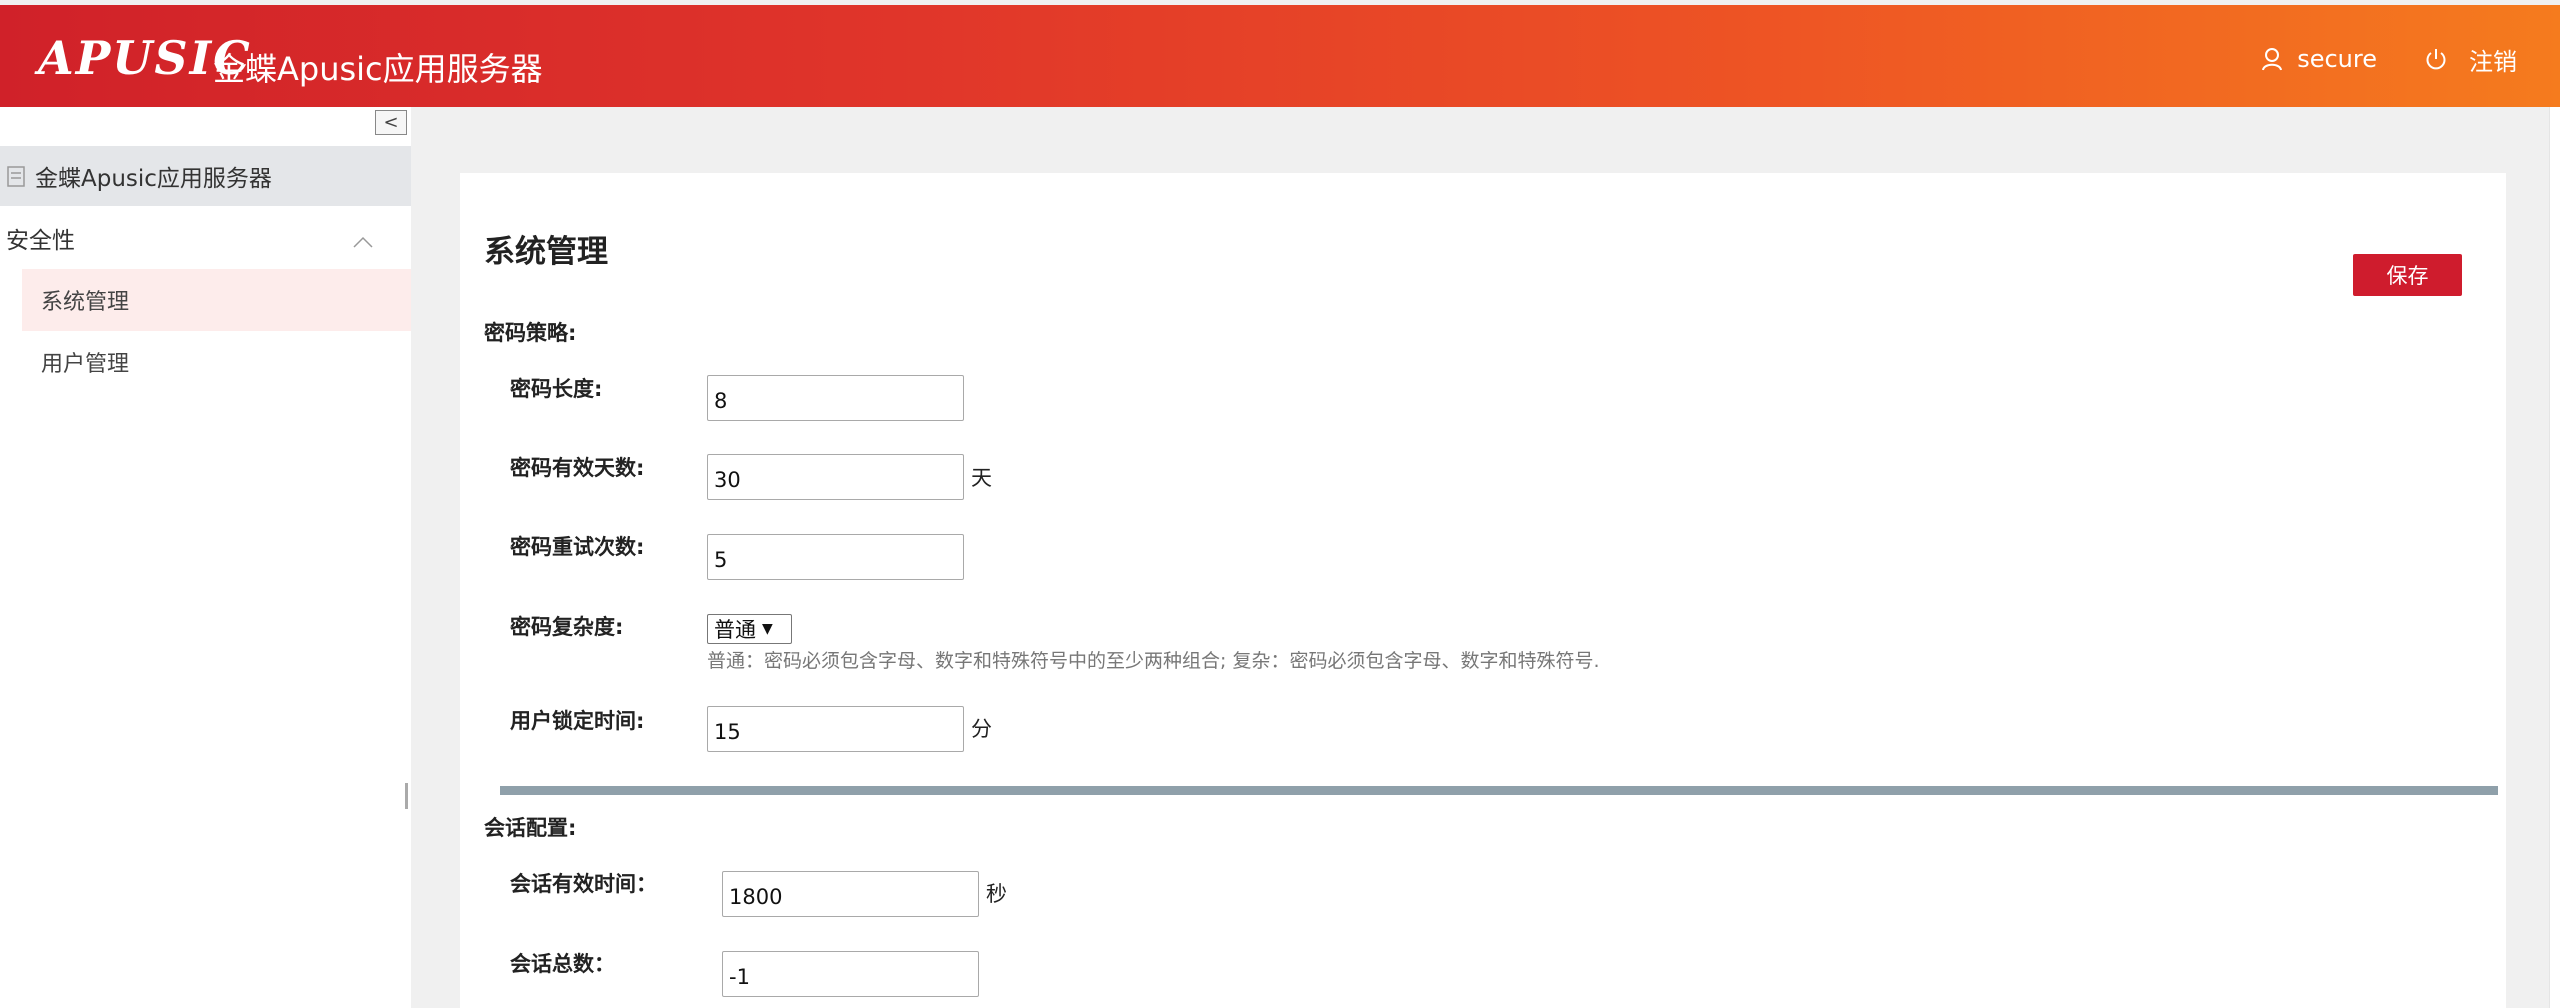  I want to click on session-total-label: 会话总数：, so click(562, 964).